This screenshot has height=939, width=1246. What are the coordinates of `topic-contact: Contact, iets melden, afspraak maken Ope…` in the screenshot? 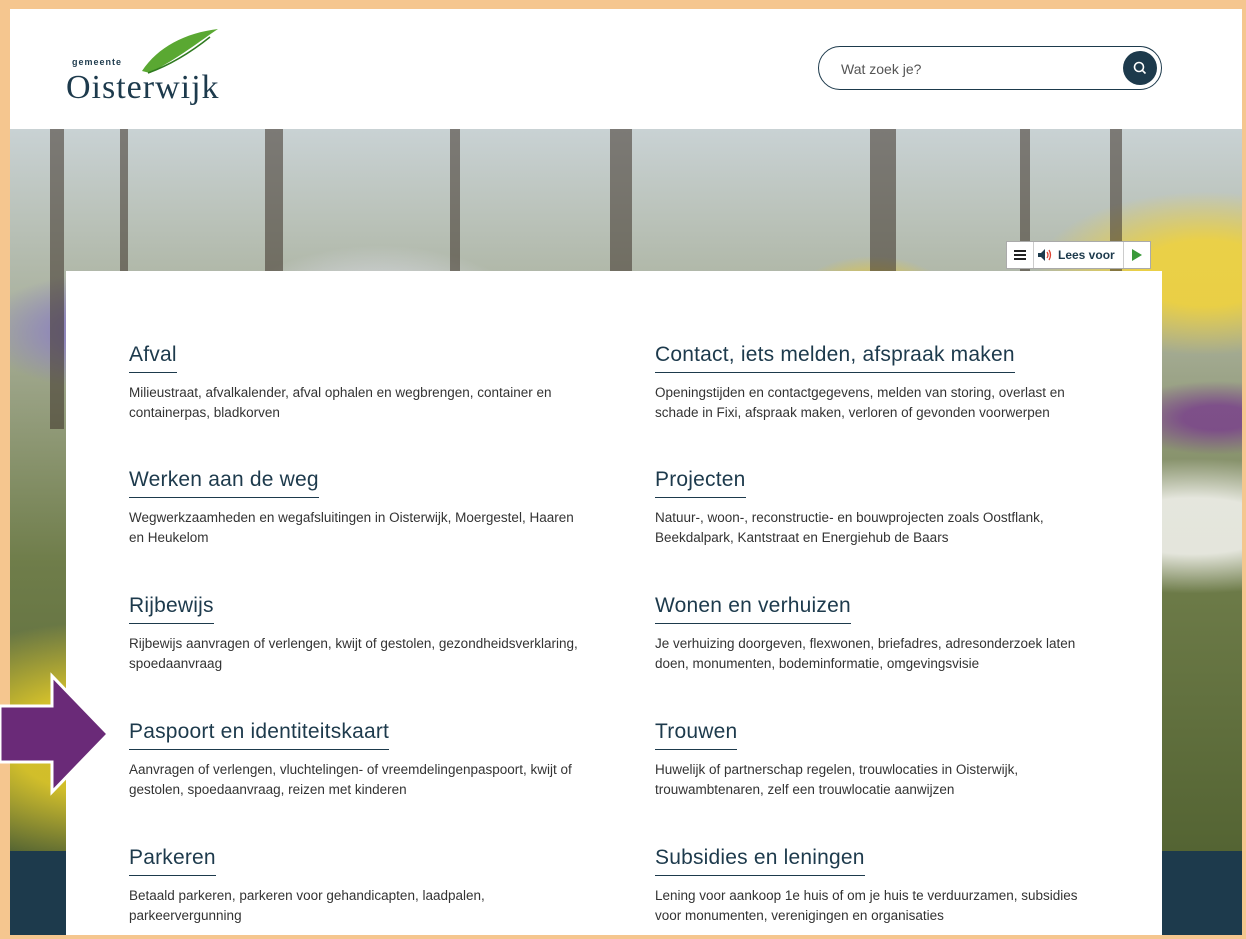 It's located at (880, 383).